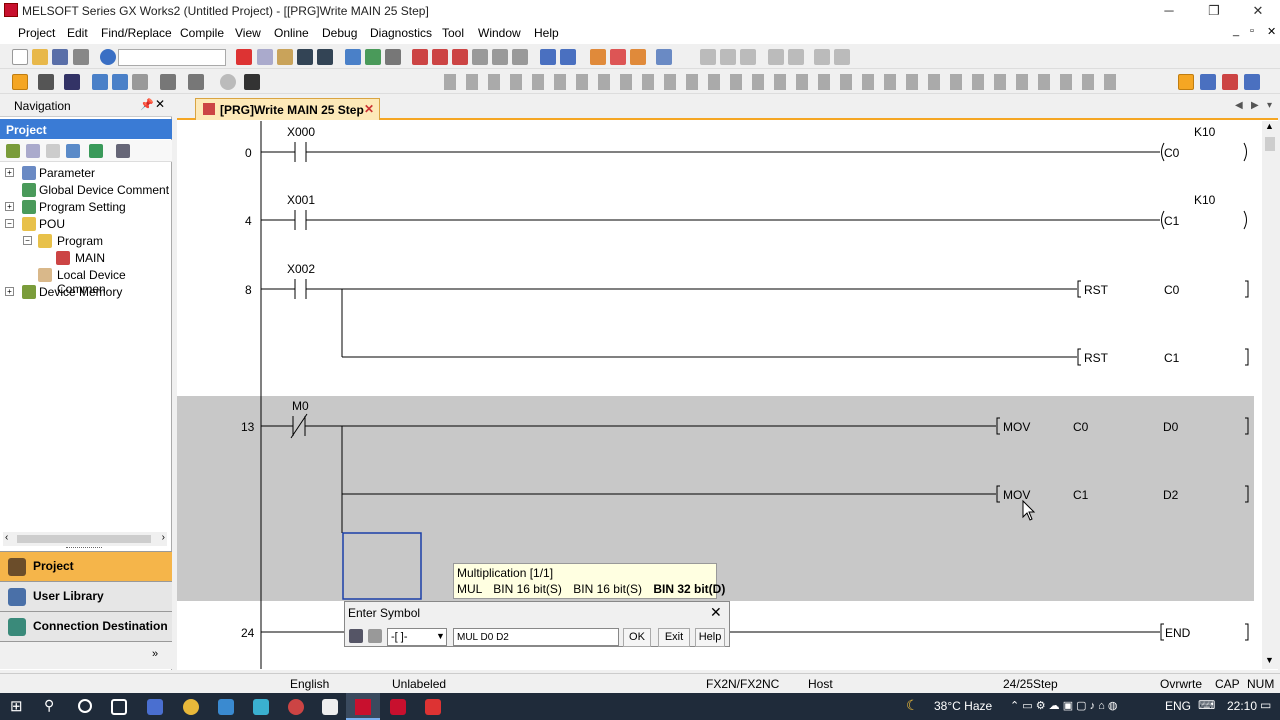 The image size is (1280, 720). Describe the element at coordinates (228, 82) in the screenshot. I see `smart-icon` at that location.